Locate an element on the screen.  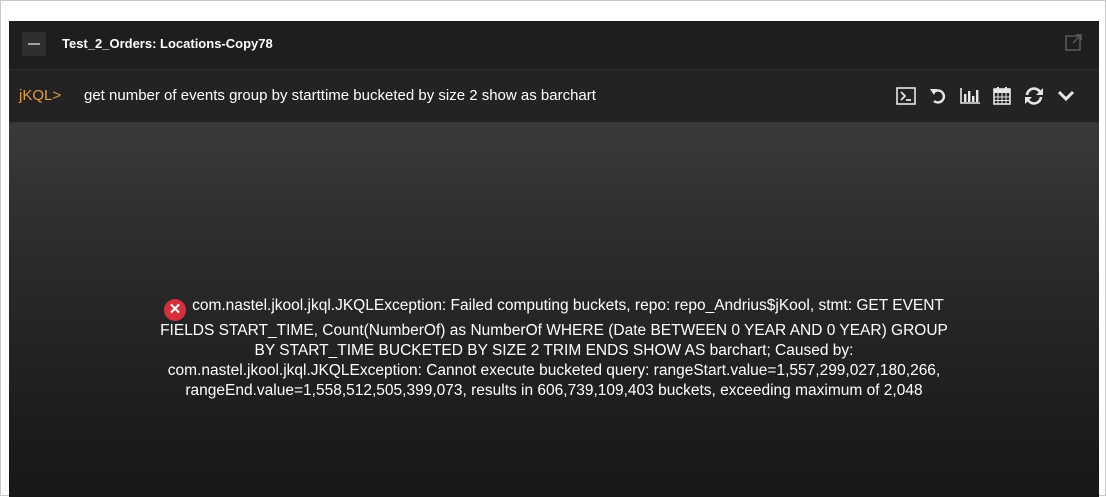
query-toolbar is located at coordinates (986, 96).